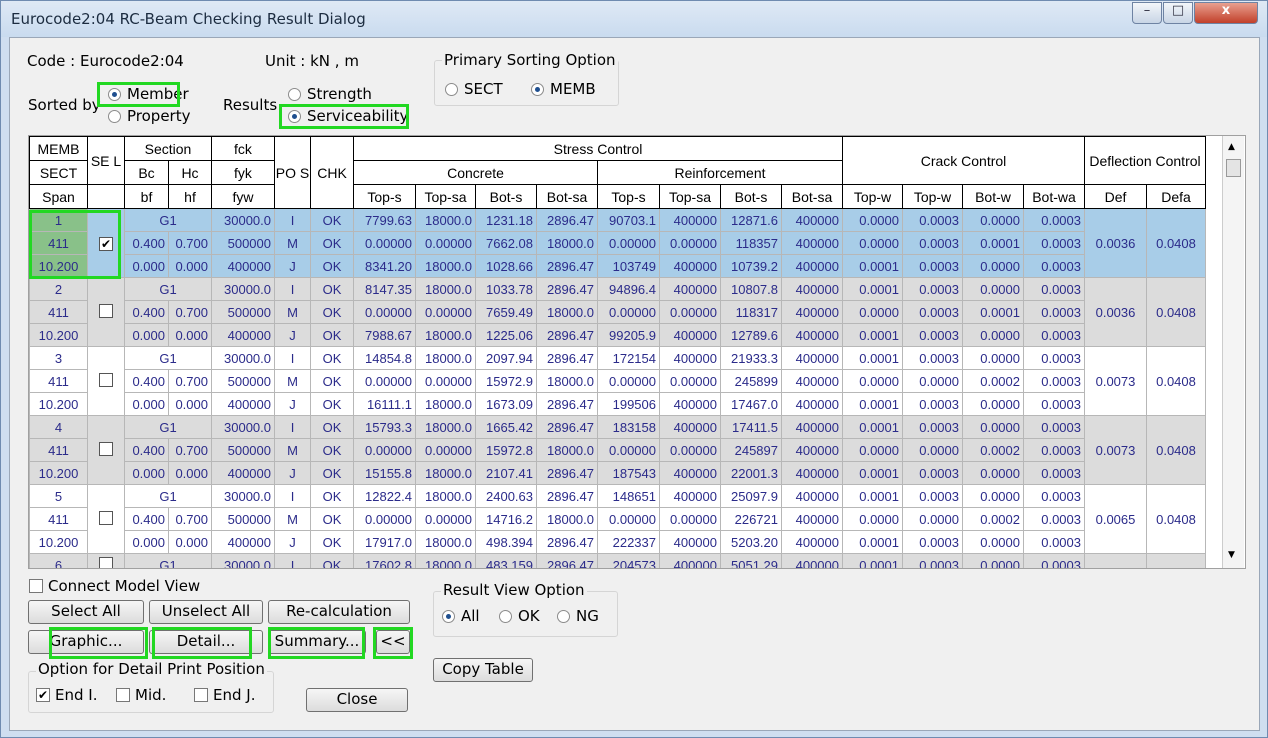 The width and height of the screenshot is (1268, 738). What do you see at coordinates (1147, 13) in the screenshot?
I see `minimize-button: –` at bounding box center [1147, 13].